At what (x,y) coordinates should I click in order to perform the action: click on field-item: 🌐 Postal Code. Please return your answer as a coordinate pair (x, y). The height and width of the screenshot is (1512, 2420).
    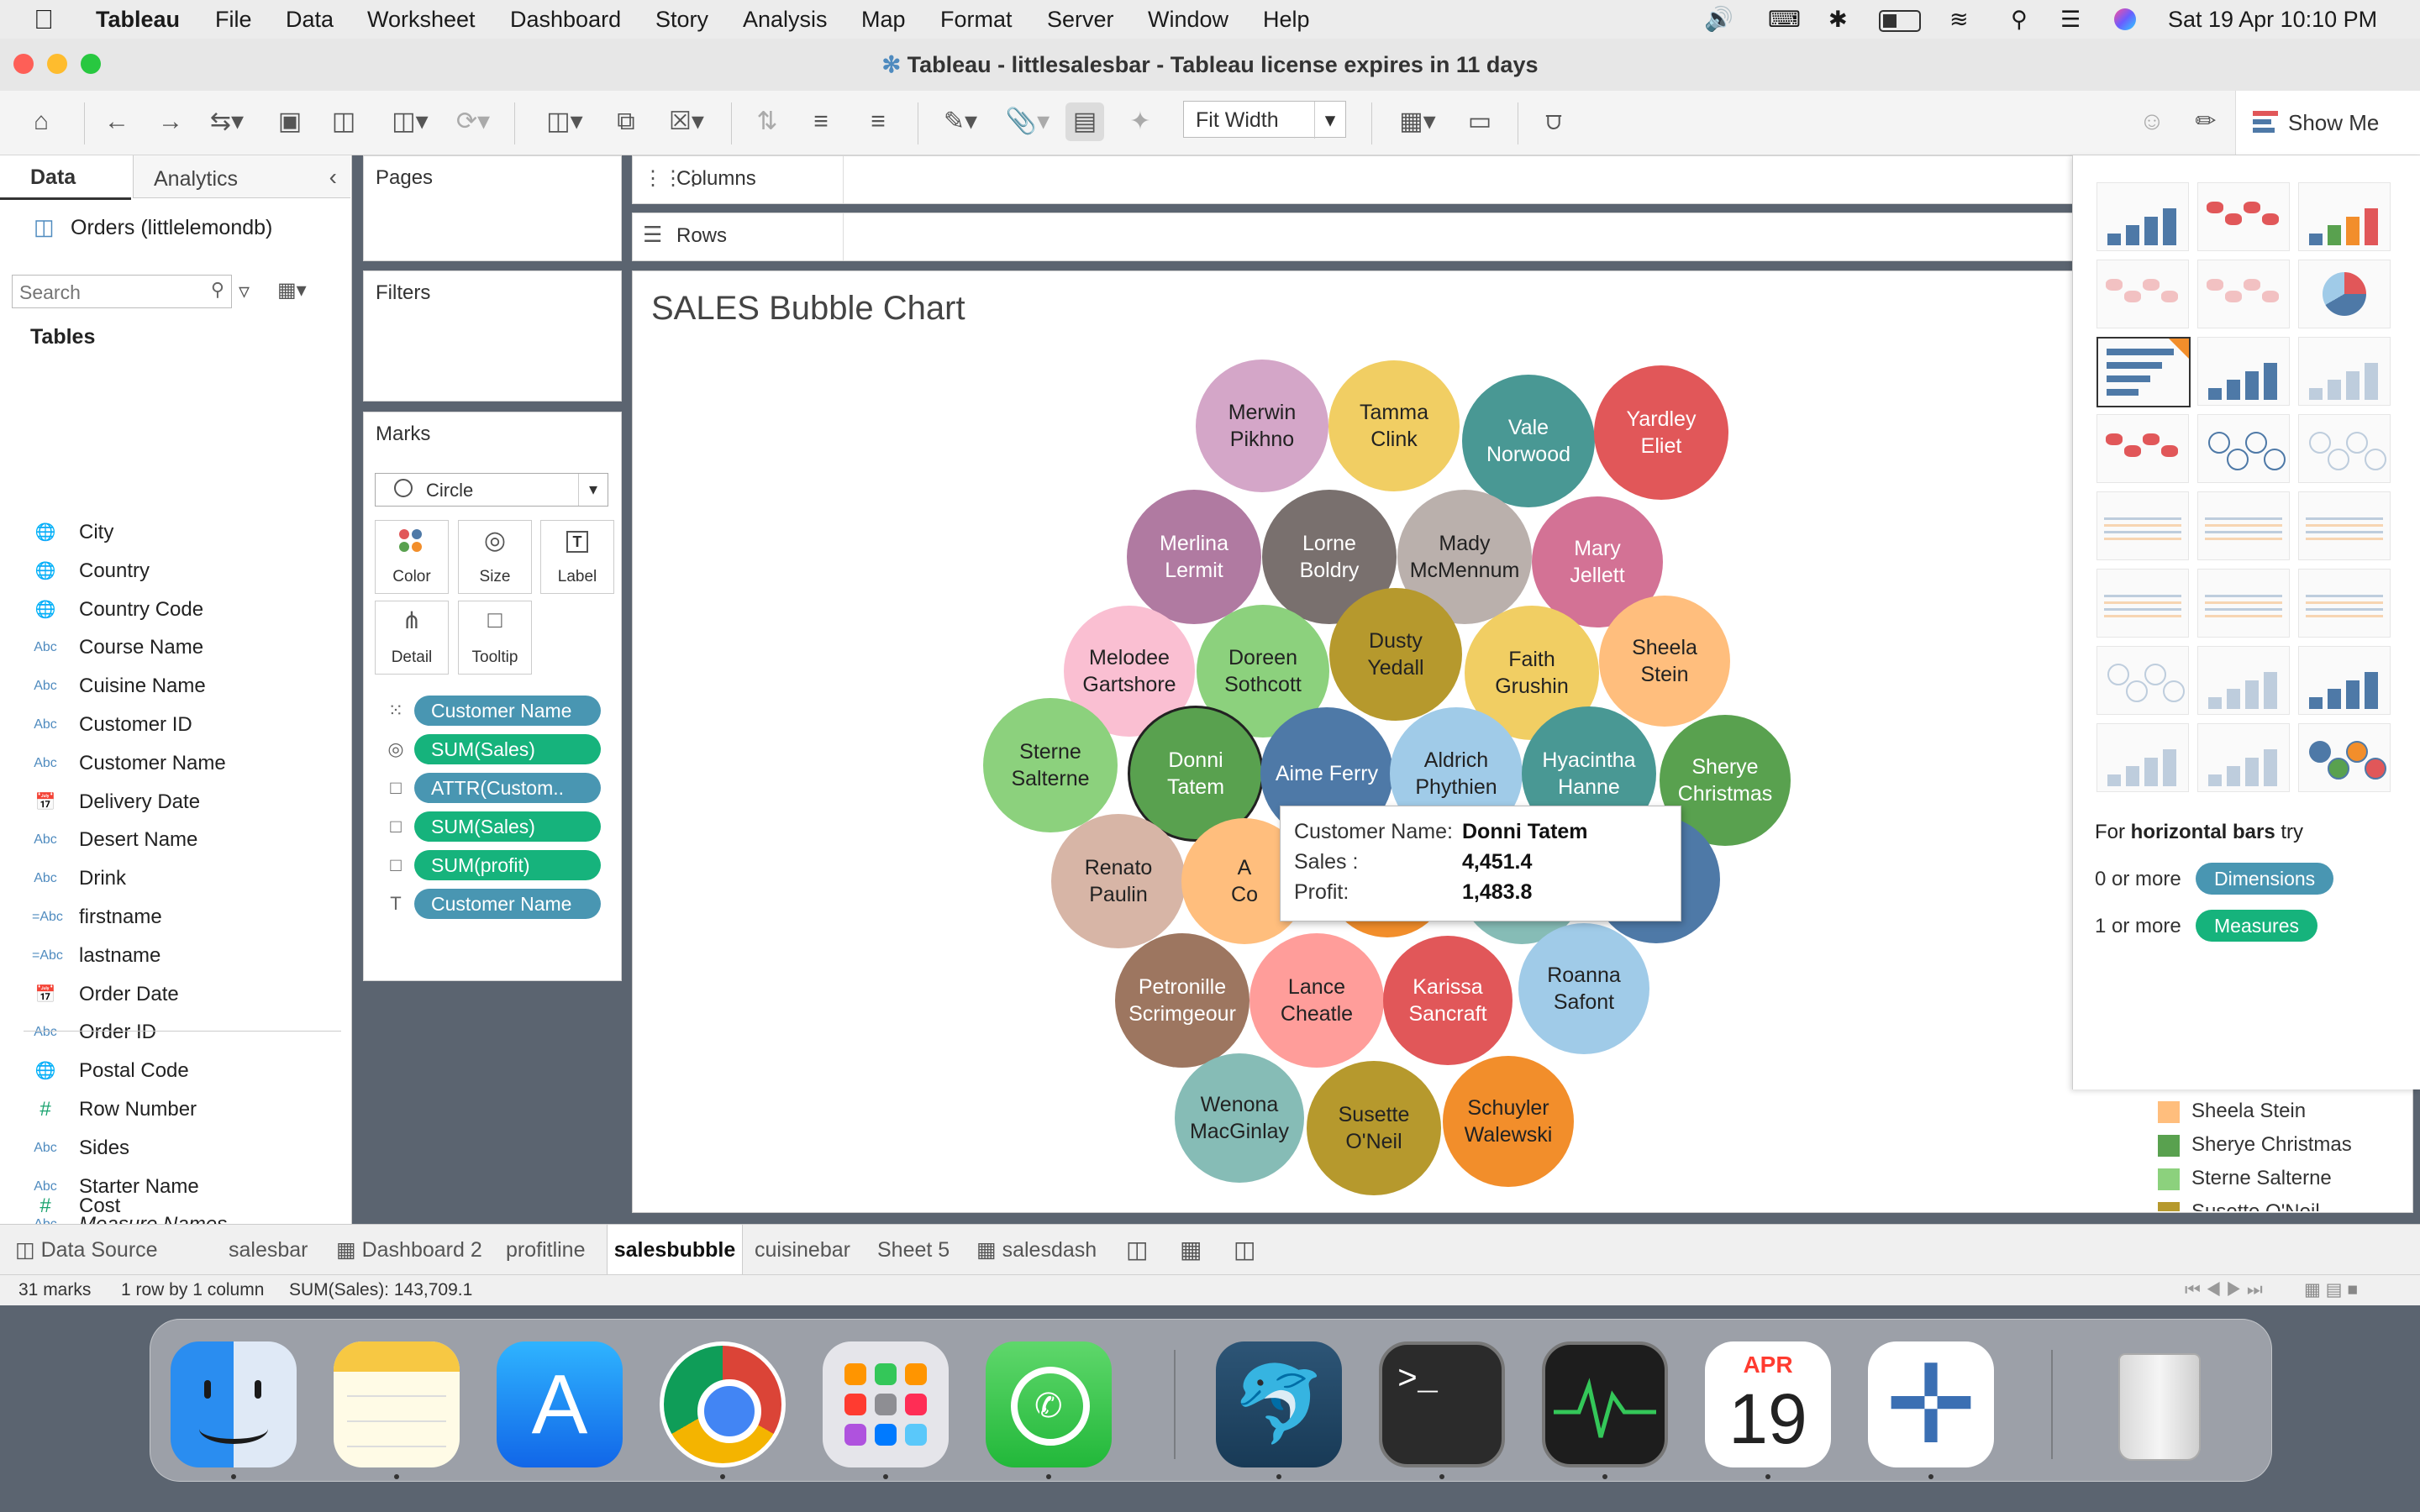
    Looking at the image, I should click on (176, 1071).